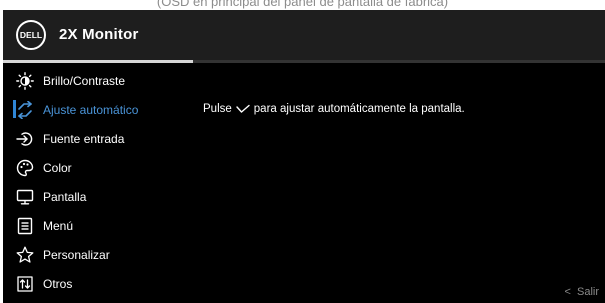  What do you see at coordinates (58, 284) in the screenshot?
I see `menu-item-label: Otros` at bounding box center [58, 284].